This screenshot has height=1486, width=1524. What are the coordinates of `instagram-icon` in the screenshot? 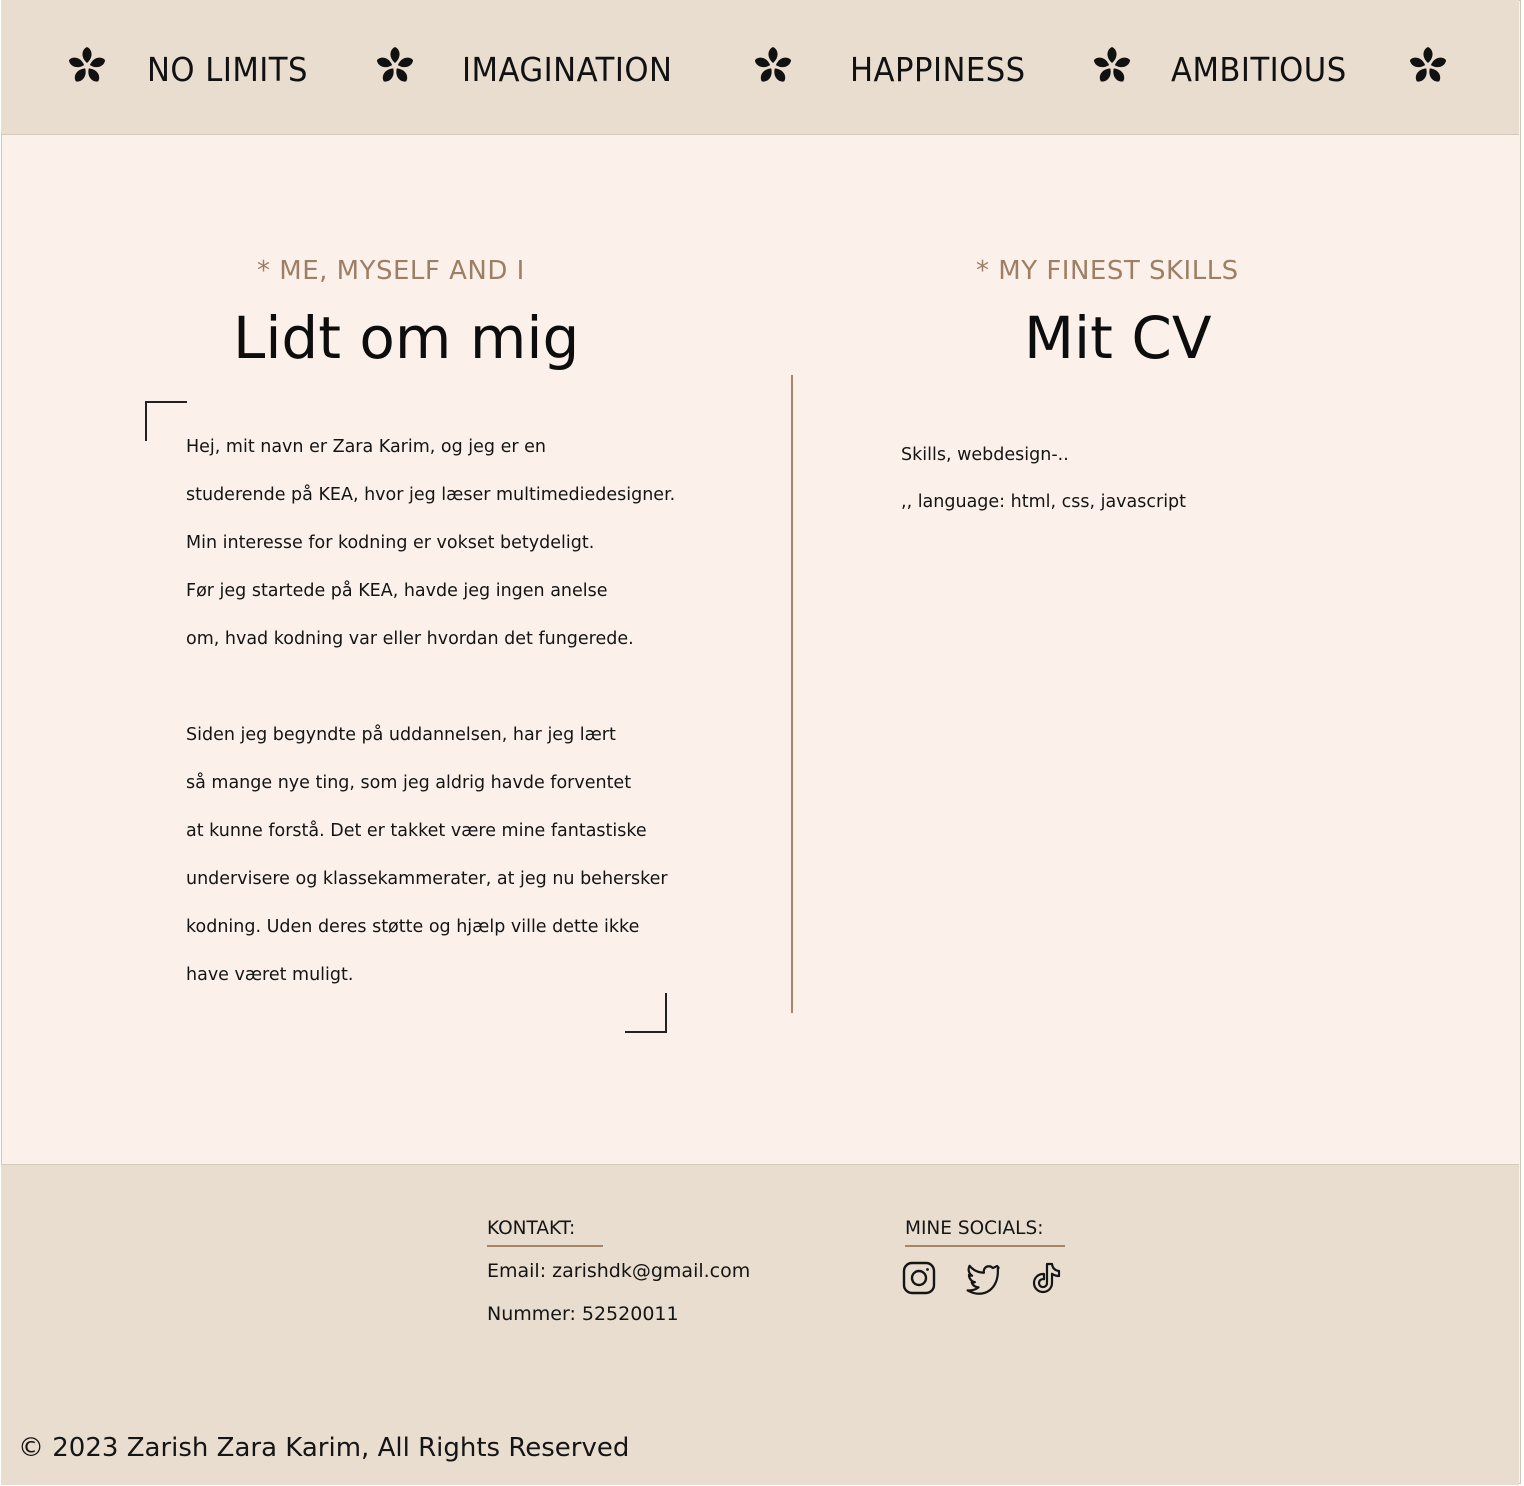 It's located at (919, 1278).